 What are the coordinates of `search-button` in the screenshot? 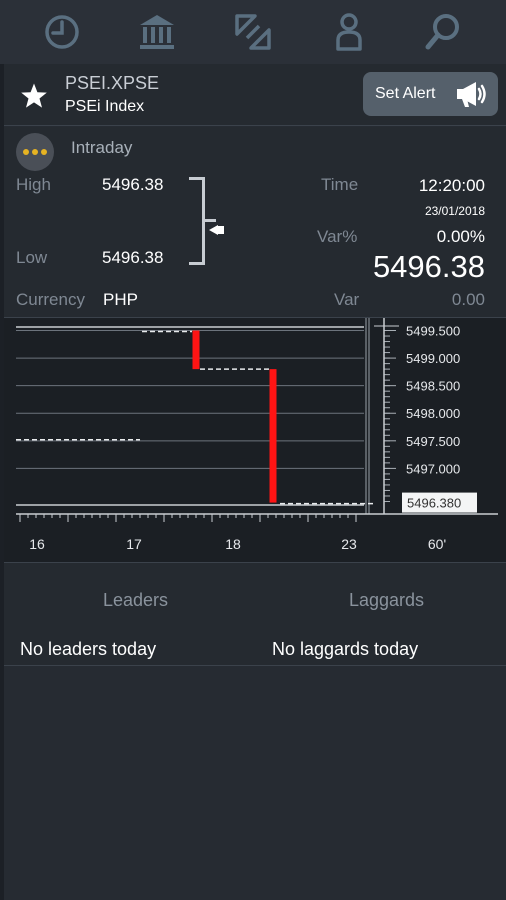 It's located at (444, 32).